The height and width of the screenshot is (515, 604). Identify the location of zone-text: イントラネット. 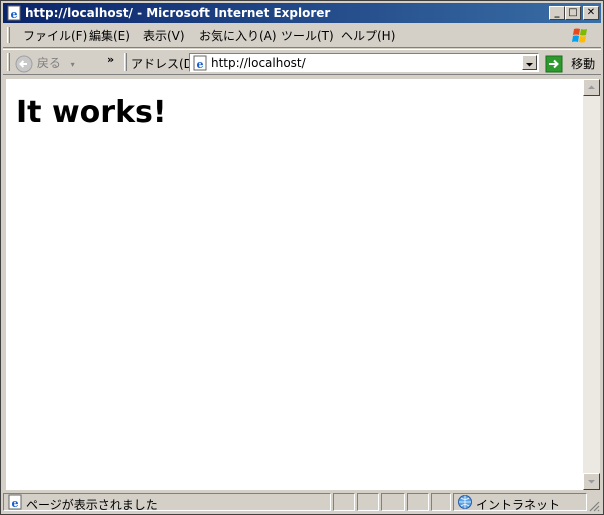
(518, 505).